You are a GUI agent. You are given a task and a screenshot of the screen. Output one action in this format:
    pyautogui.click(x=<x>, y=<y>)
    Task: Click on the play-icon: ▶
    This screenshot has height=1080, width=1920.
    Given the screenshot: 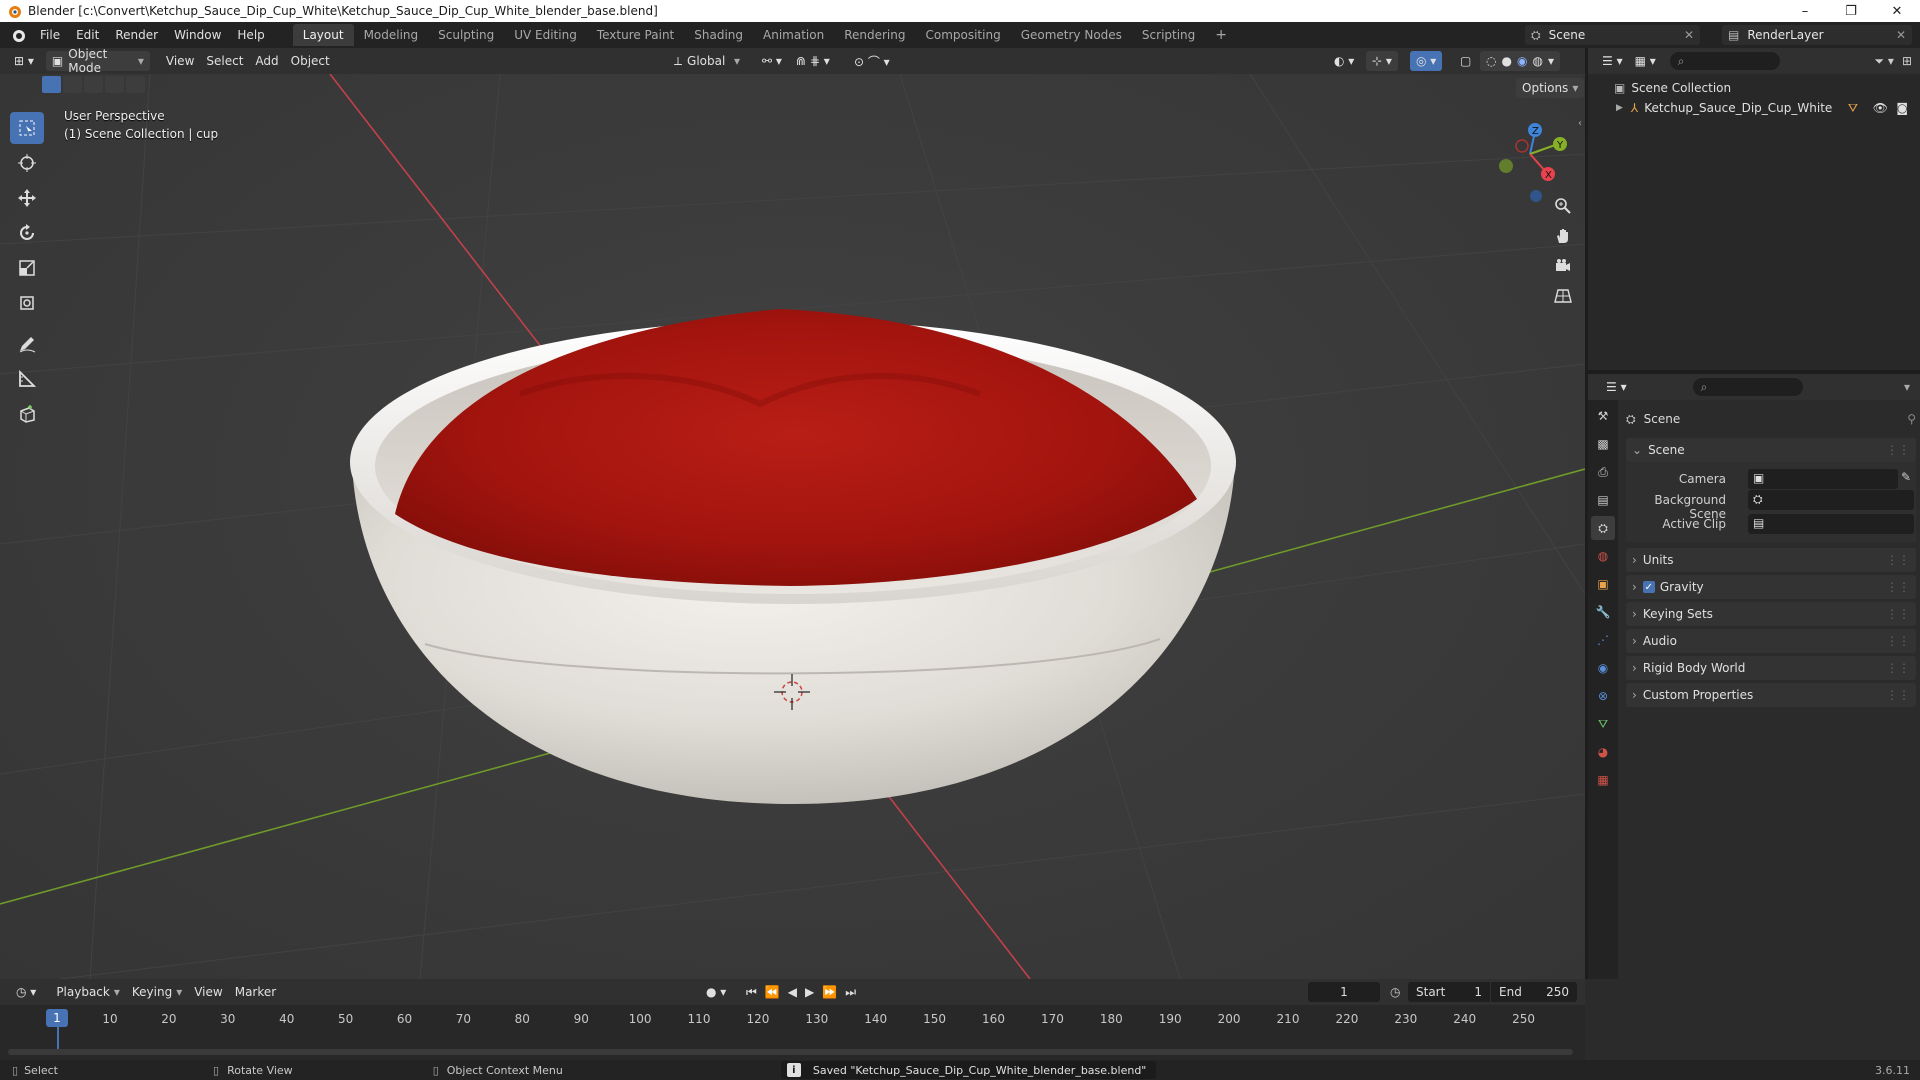 What is the action you would take?
    pyautogui.click(x=809, y=992)
    